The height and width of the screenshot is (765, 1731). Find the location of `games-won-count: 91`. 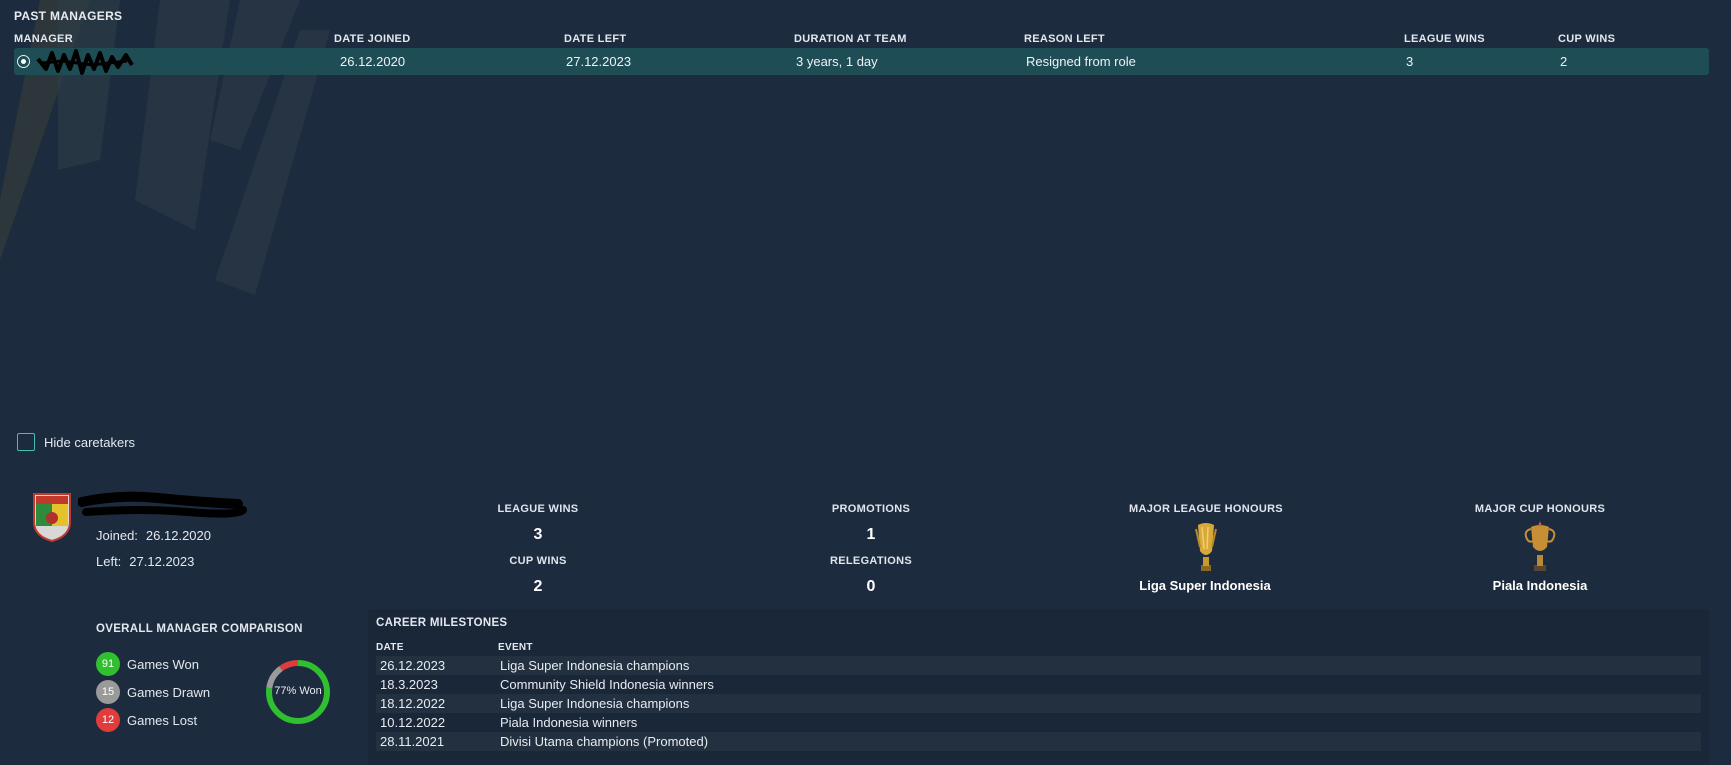

games-won-count: 91 is located at coordinates (108, 664).